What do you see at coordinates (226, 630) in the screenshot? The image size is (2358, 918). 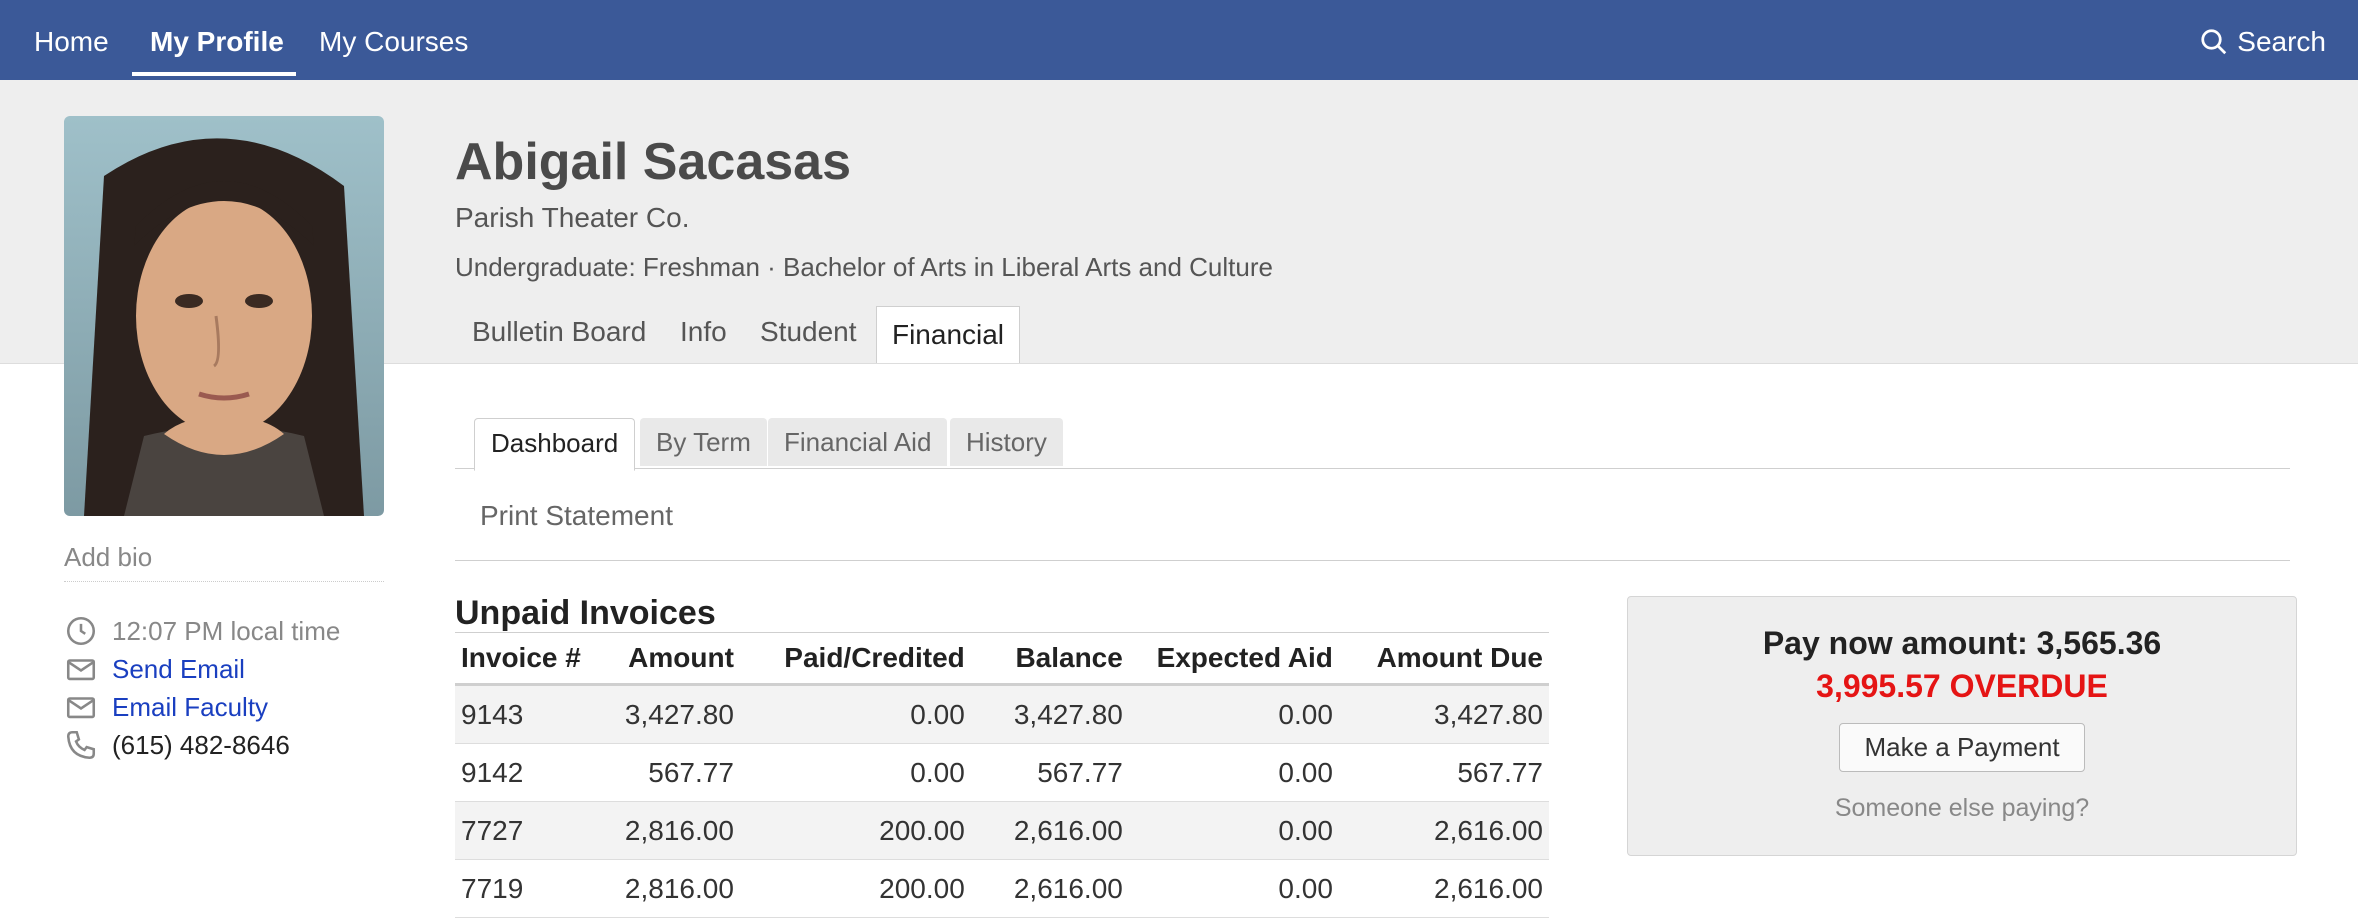 I see `local-time-text: 12:07 PM local time` at bounding box center [226, 630].